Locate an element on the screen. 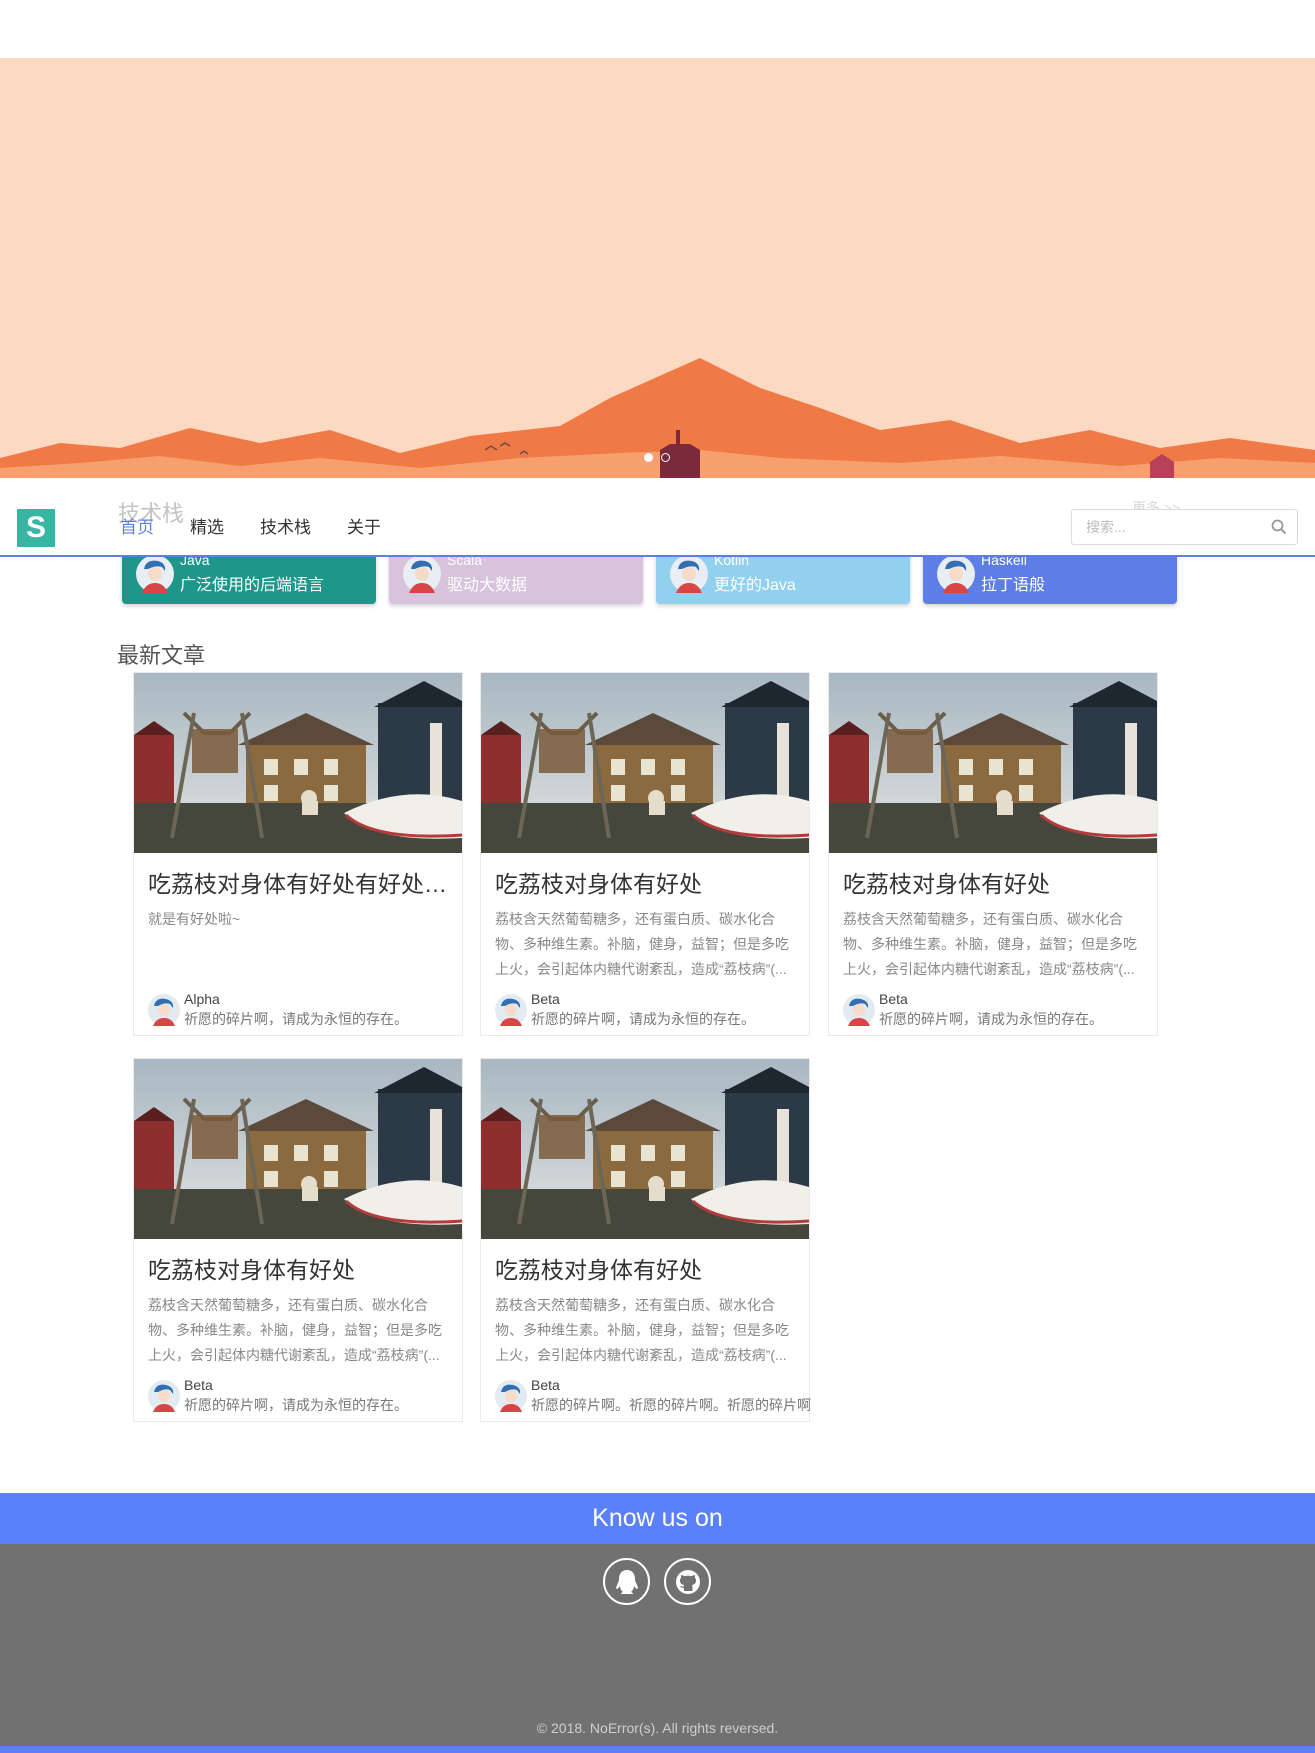 This screenshot has height=1753, width=1315. article-author-meta: Beta 祈愿的碎片啊。祈愿的碎片啊。祈愿的碎片啊 is located at coordinates (653, 1395).